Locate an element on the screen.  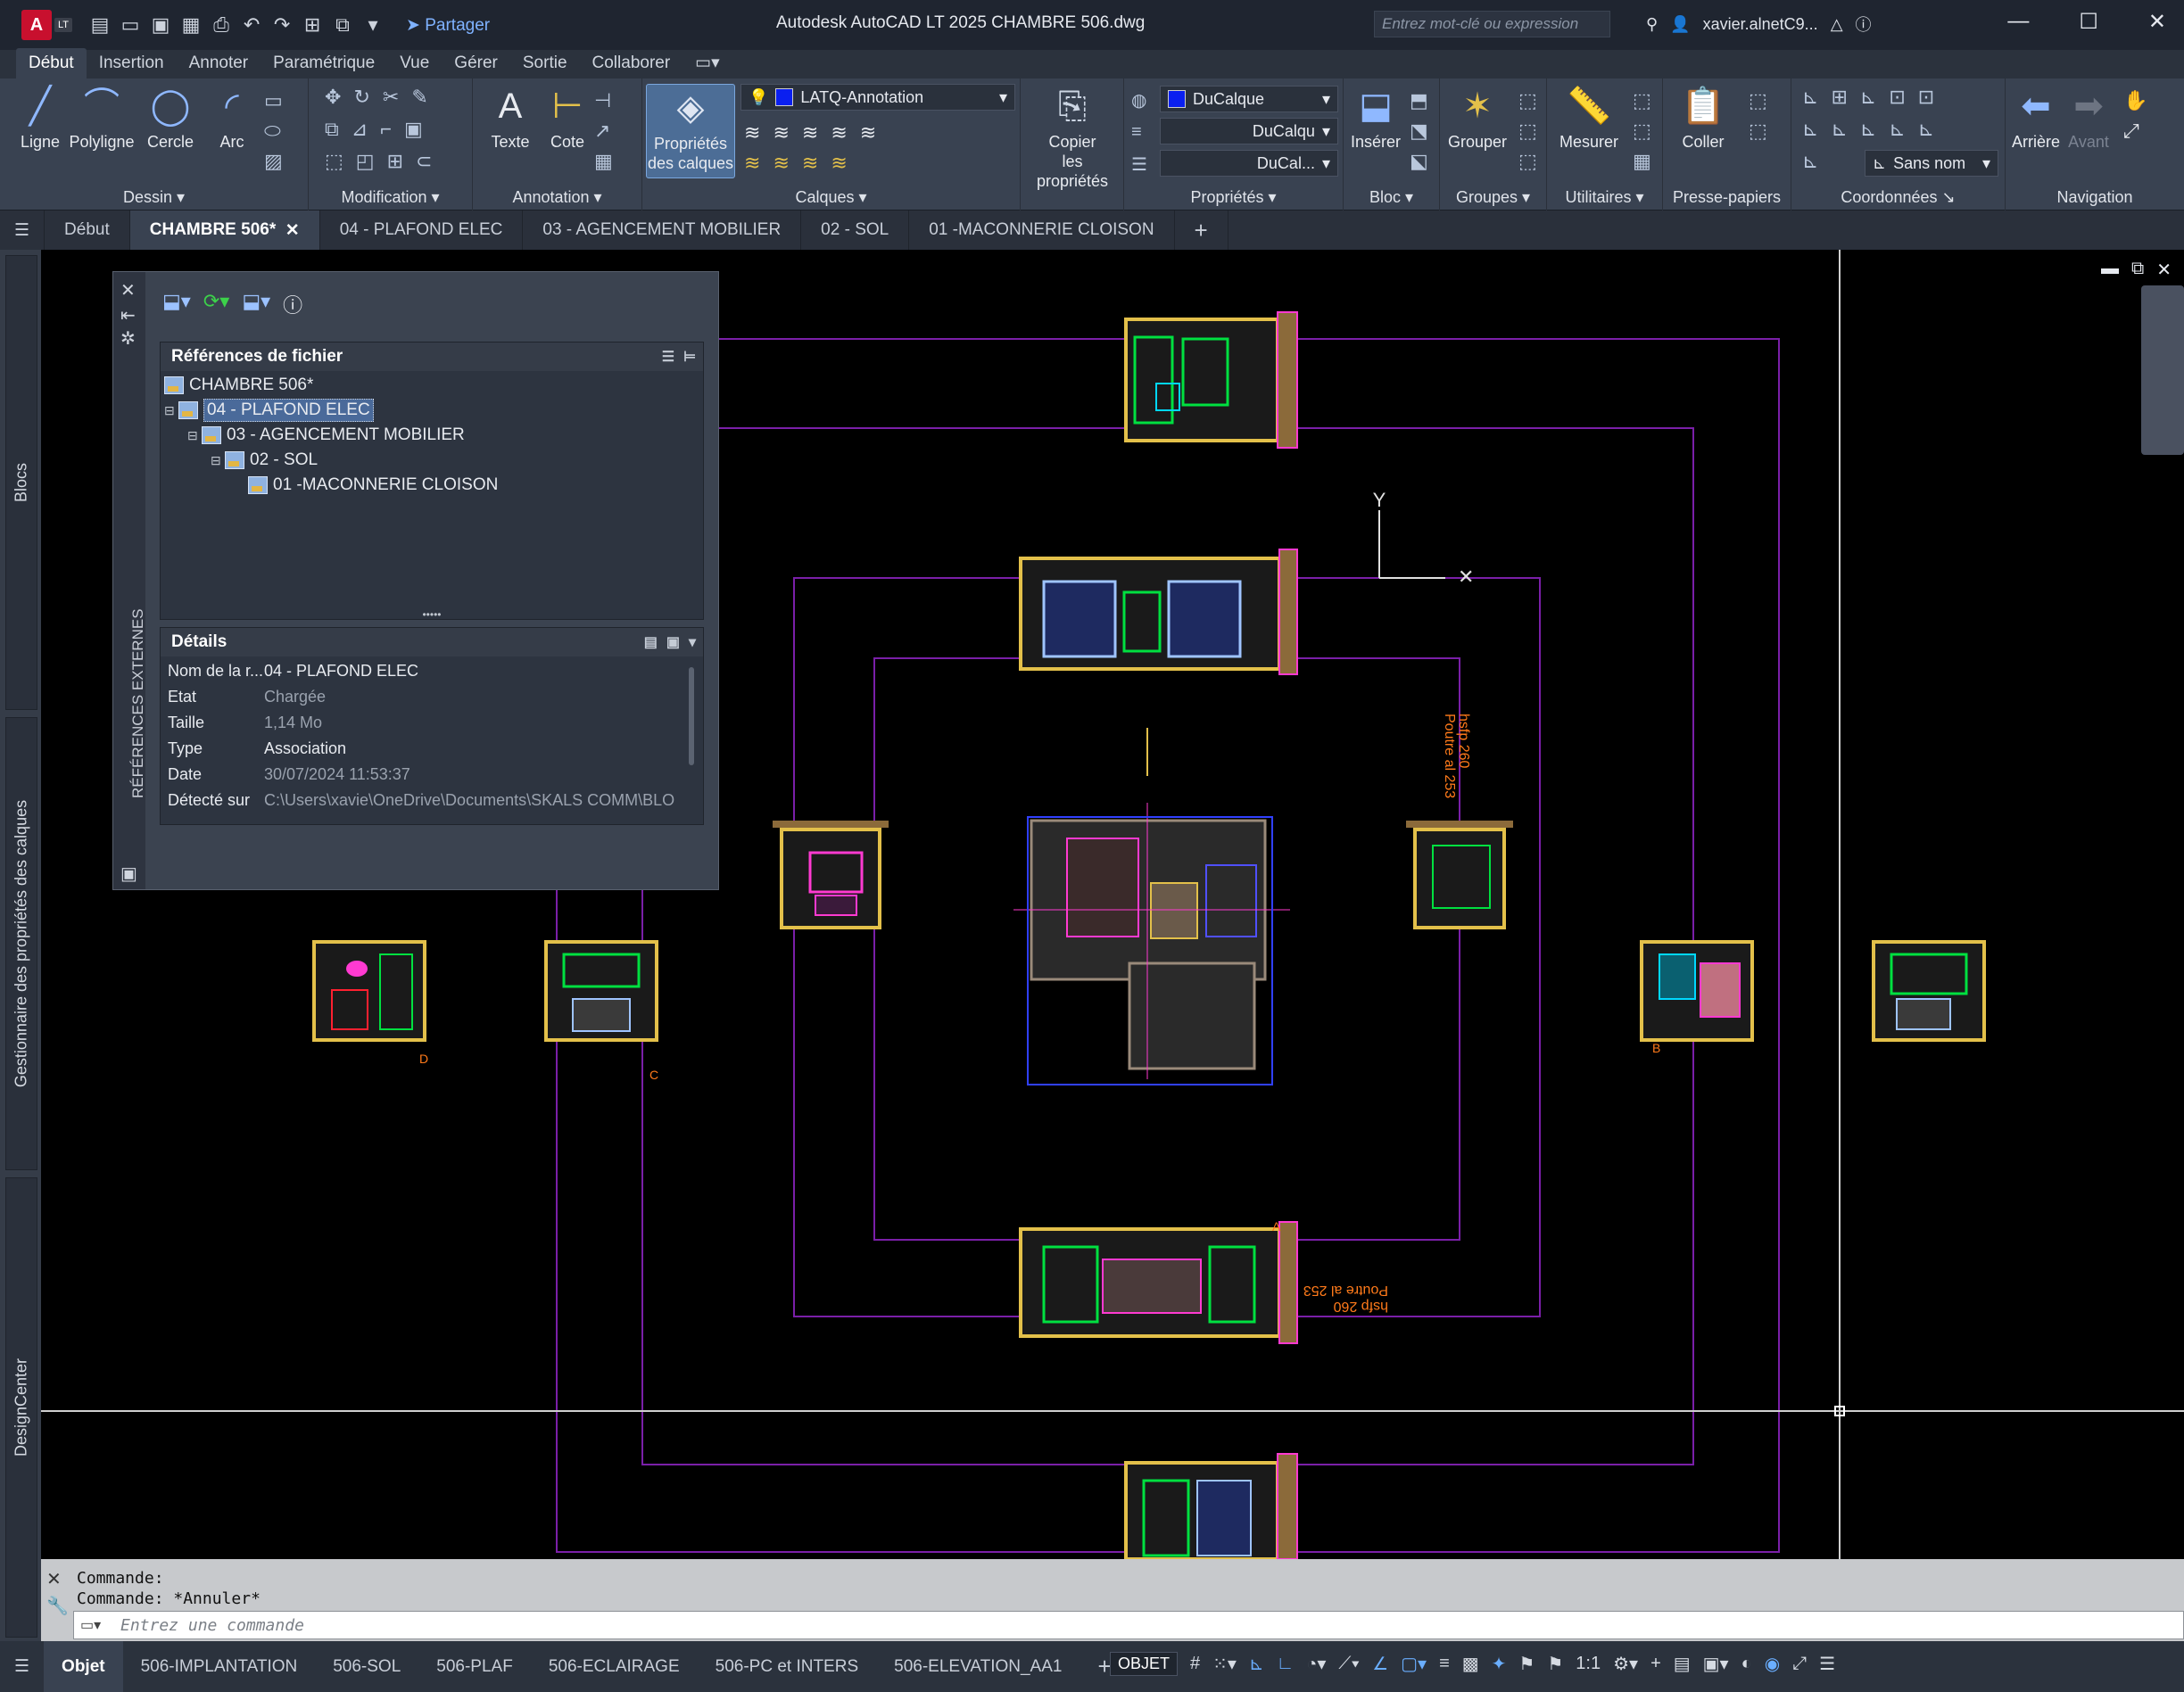
chevron-down-icon: ▾ is located at coordinates (693, 642).